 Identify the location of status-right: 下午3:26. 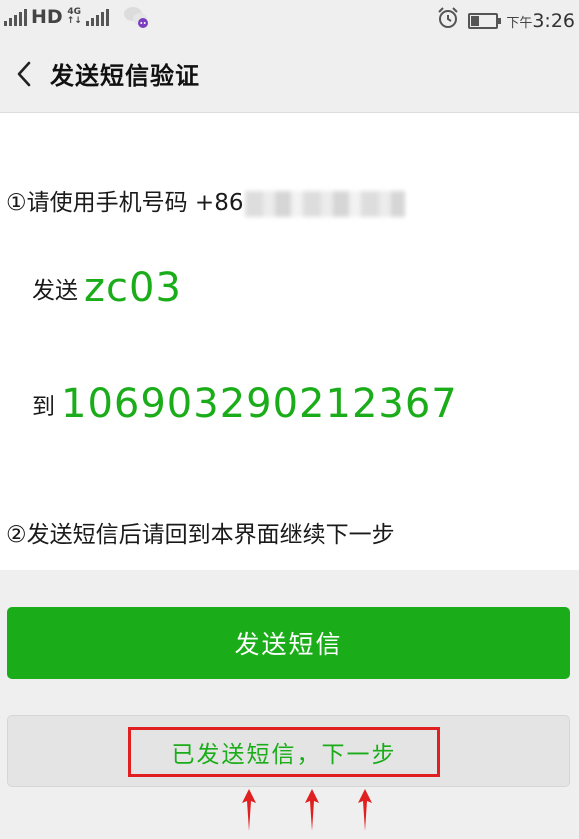
(505, 20).